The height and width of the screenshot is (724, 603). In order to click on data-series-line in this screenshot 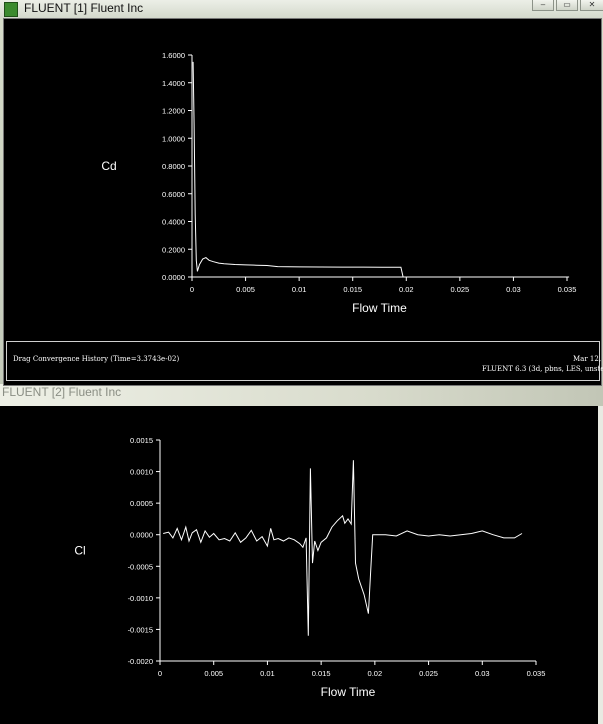, I will do `click(343, 548)`.